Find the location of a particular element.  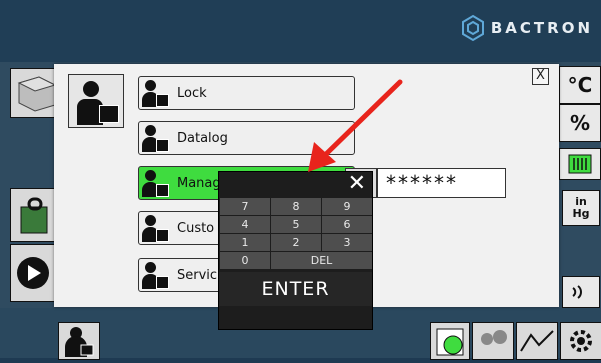

key-1: 1 is located at coordinates (245, 242).